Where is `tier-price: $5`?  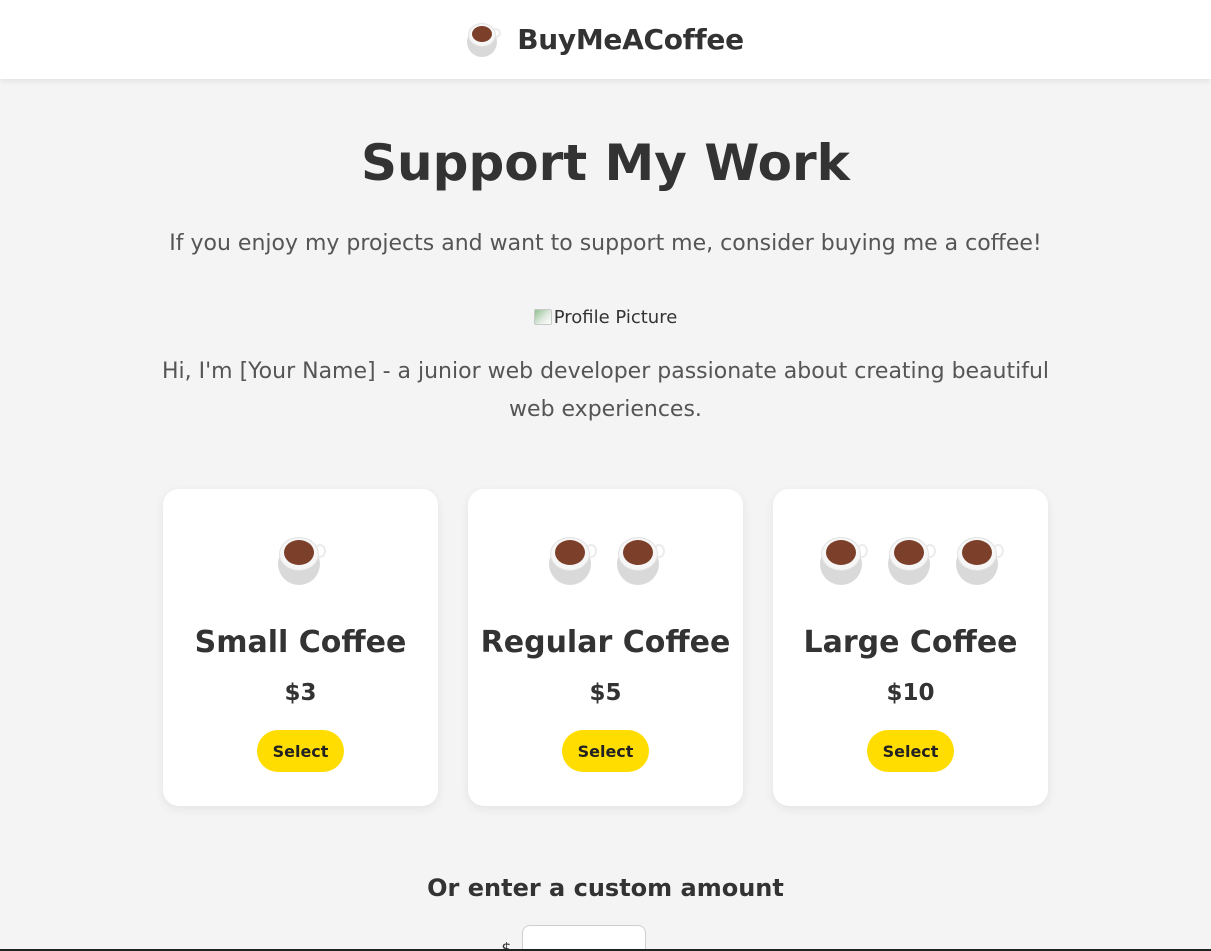 tier-price: $5 is located at coordinates (605, 693).